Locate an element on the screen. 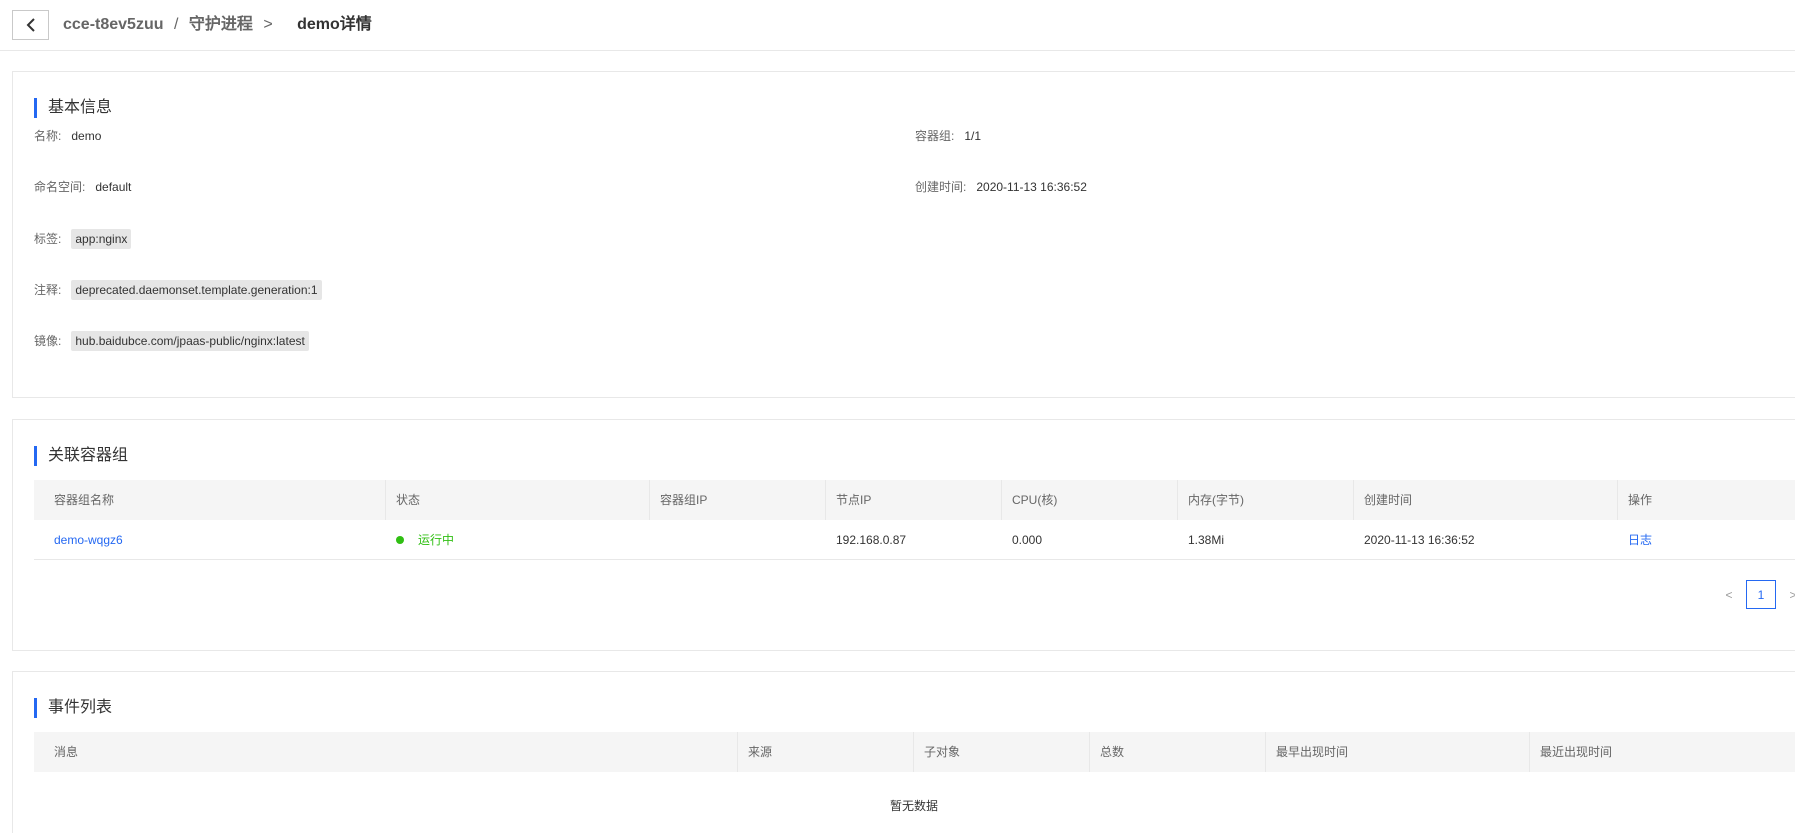 The height and width of the screenshot is (833, 1795). created-label: 创建时间: is located at coordinates (941, 187).